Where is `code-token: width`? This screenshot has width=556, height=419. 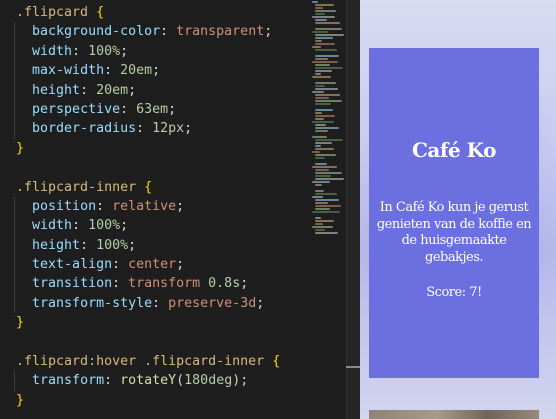 code-token: width is located at coordinates (52, 226).